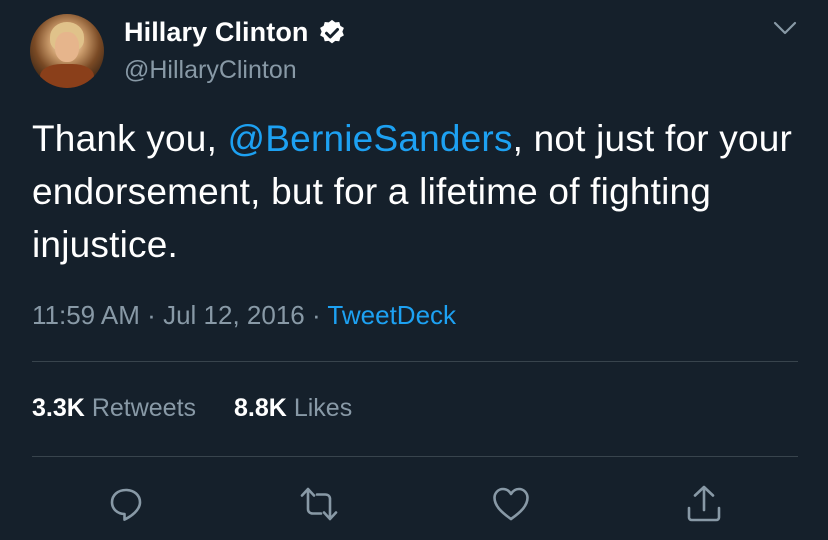 The image size is (828, 540). What do you see at coordinates (58, 408) in the screenshot?
I see `retweets-count: 3.3K` at bounding box center [58, 408].